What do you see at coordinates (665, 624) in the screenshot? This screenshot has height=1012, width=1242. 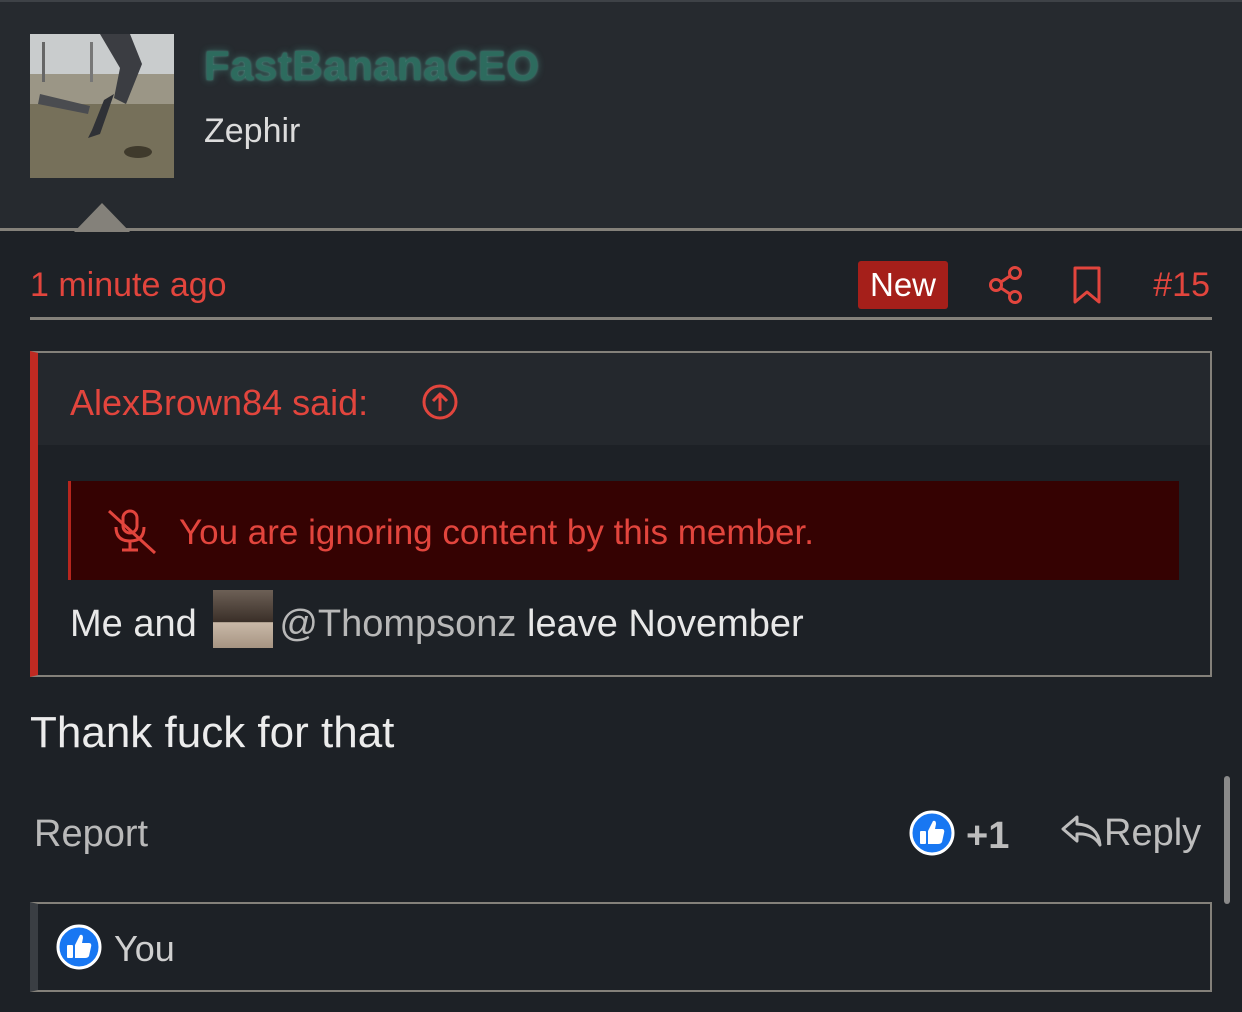 I see `quote-text-after: leave November` at bounding box center [665, 624].